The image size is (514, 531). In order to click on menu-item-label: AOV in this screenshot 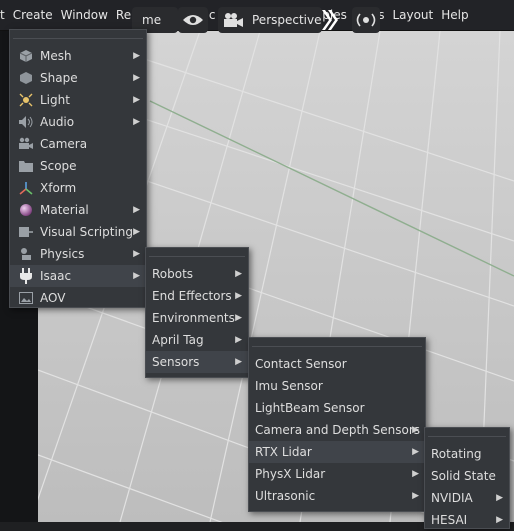, I will do `click(53, 298)`.